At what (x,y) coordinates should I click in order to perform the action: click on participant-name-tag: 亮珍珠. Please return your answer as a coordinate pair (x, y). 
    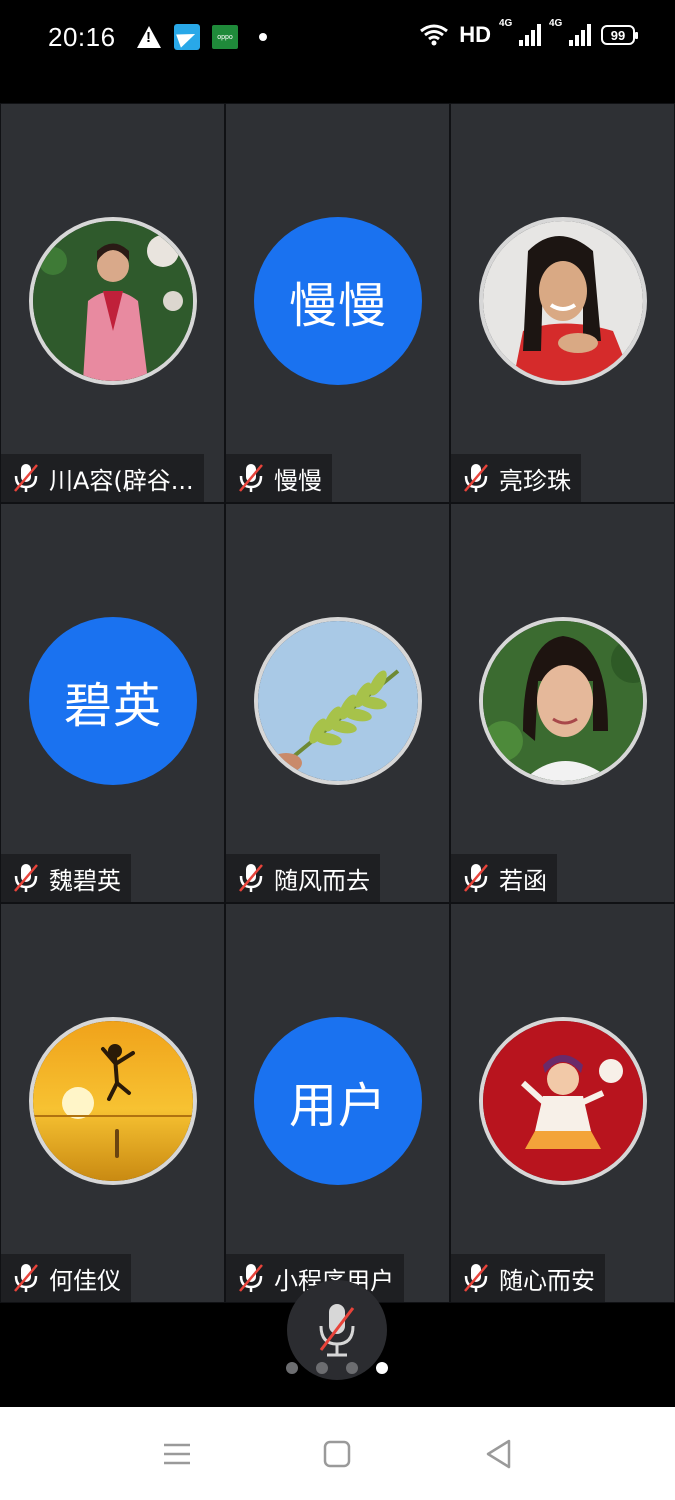
    Looking at the image, I should click on (516, 478).